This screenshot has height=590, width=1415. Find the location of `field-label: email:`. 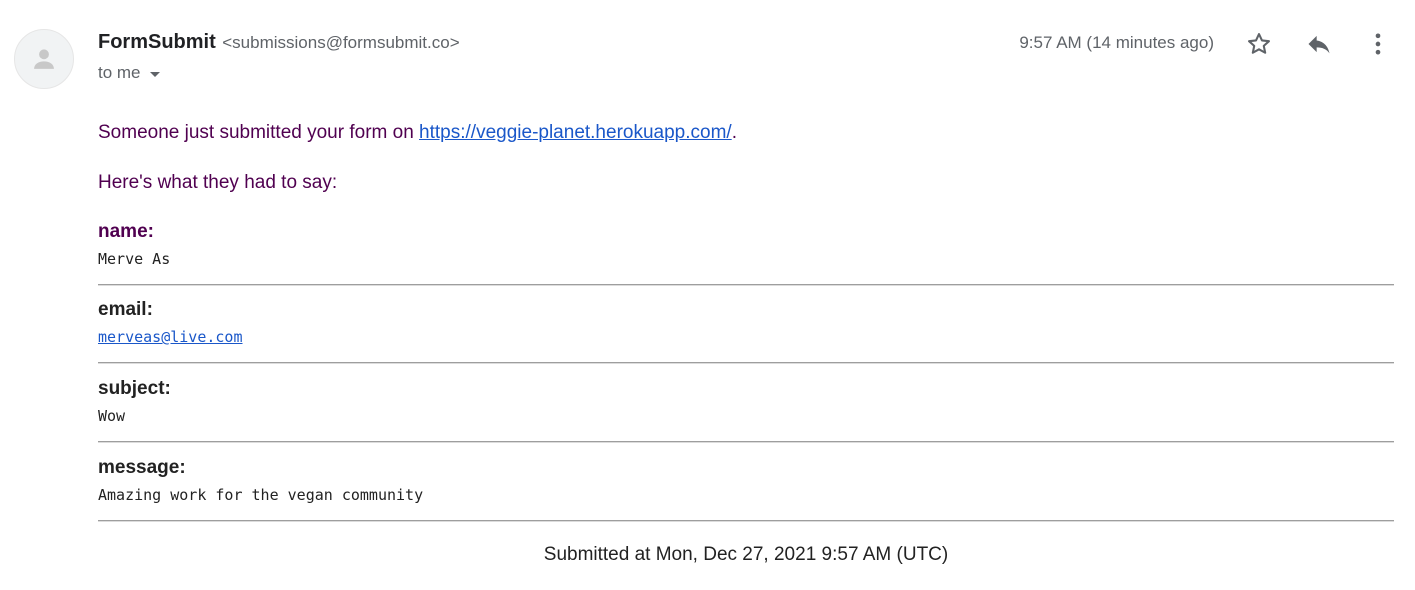

field-label: email: is located at coordinates (125, 309).